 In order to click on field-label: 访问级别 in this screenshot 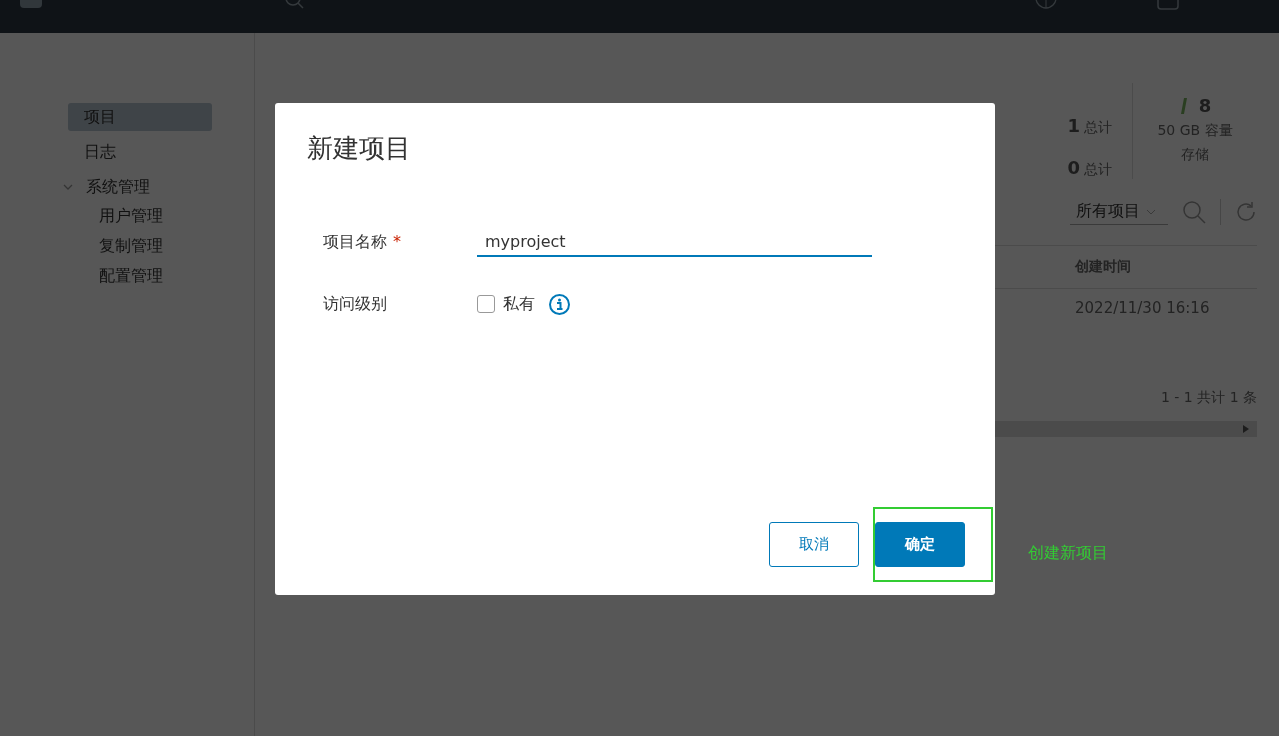, I will do `click(355, 304)`.